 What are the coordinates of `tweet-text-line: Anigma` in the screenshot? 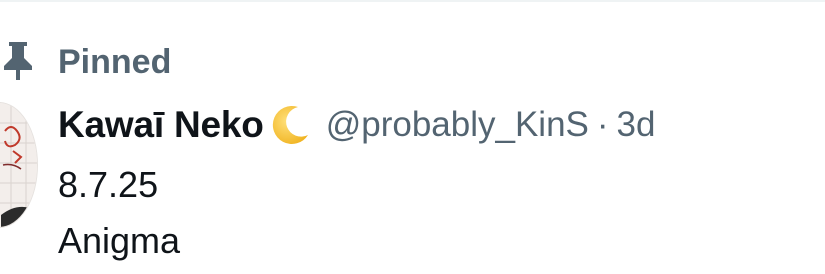 It's located at (119, 240).